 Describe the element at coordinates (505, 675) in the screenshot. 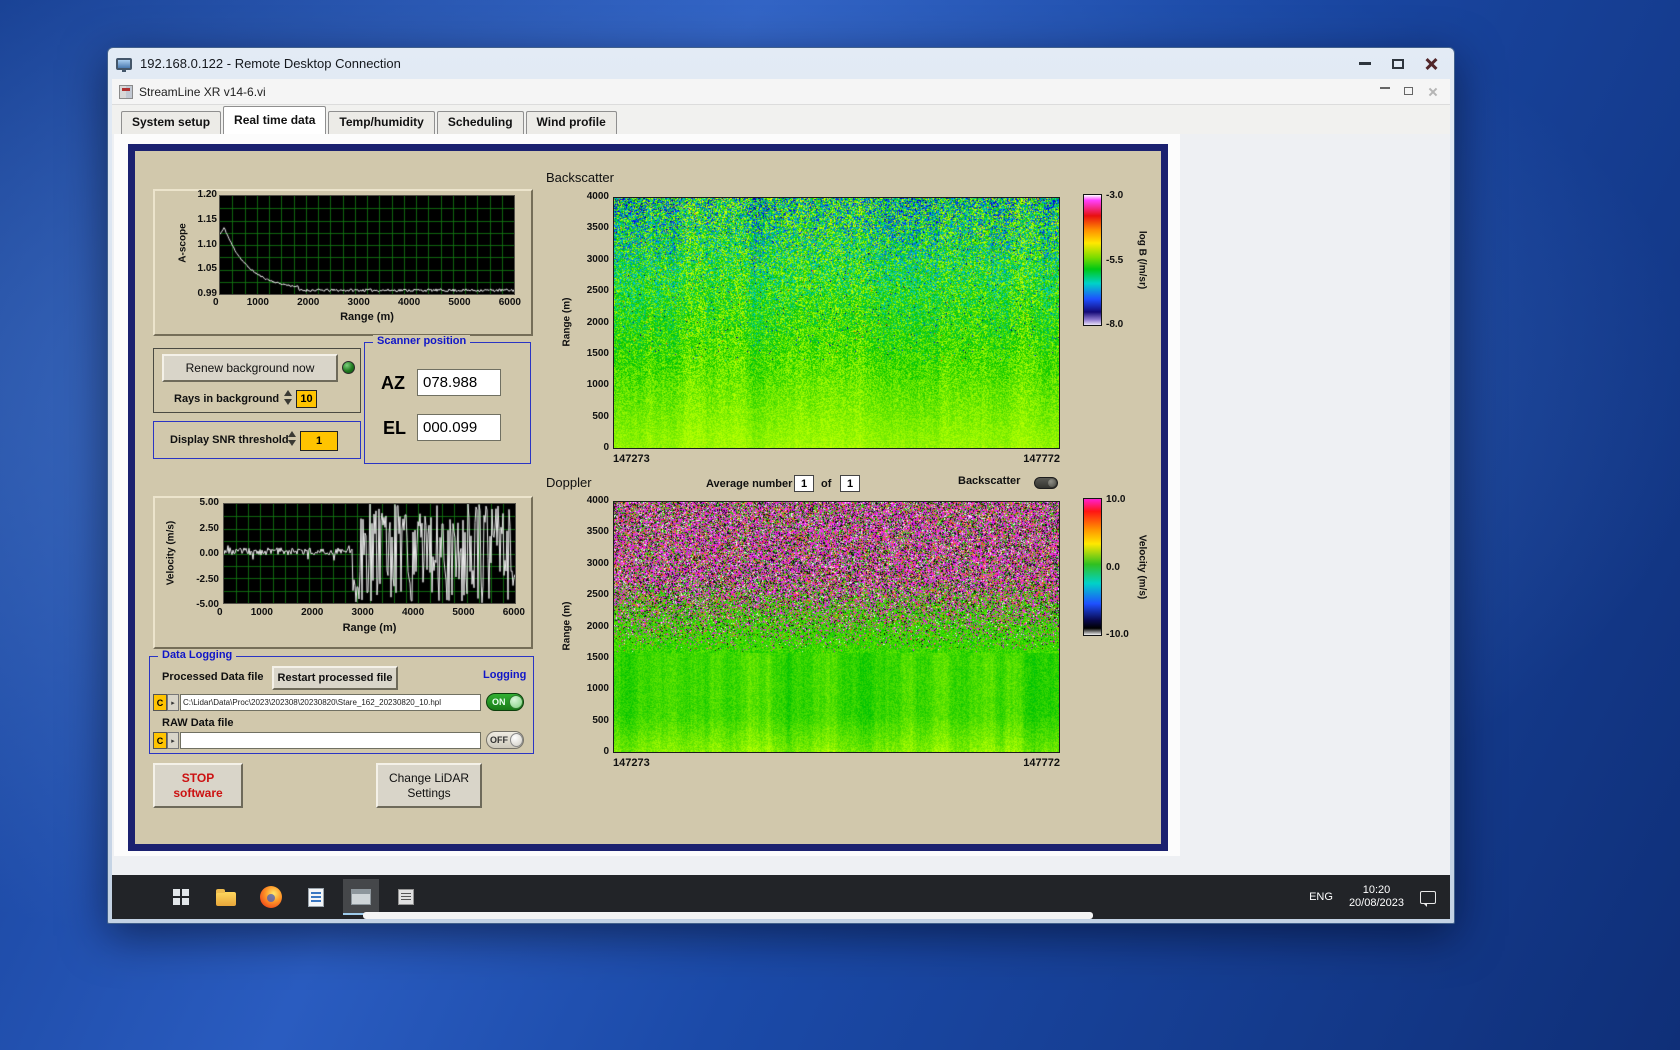

I see `logging-label: Logging` at that location.